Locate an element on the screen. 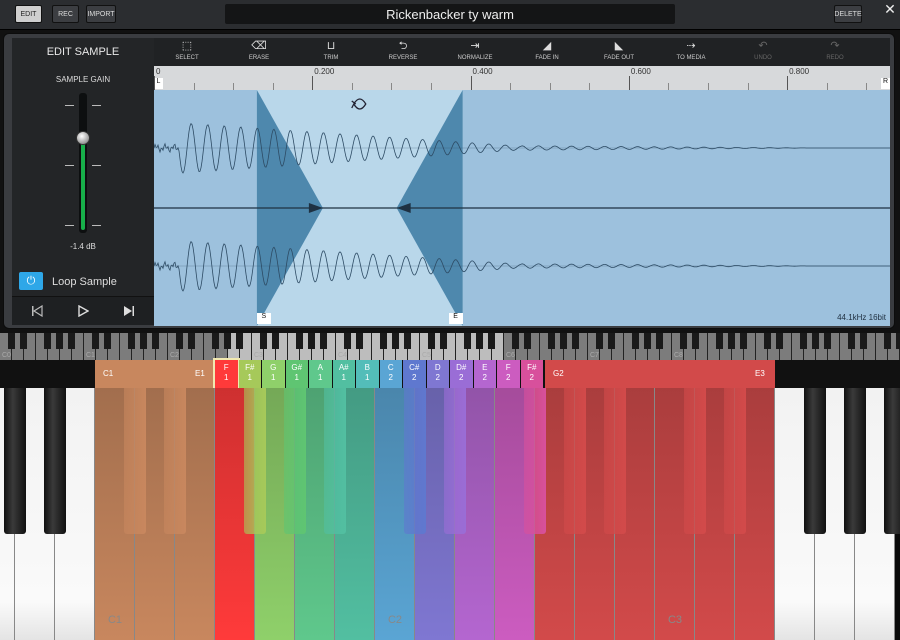  tool-fade-in: ◢ FADE IN is located at coordinates (547, 52).